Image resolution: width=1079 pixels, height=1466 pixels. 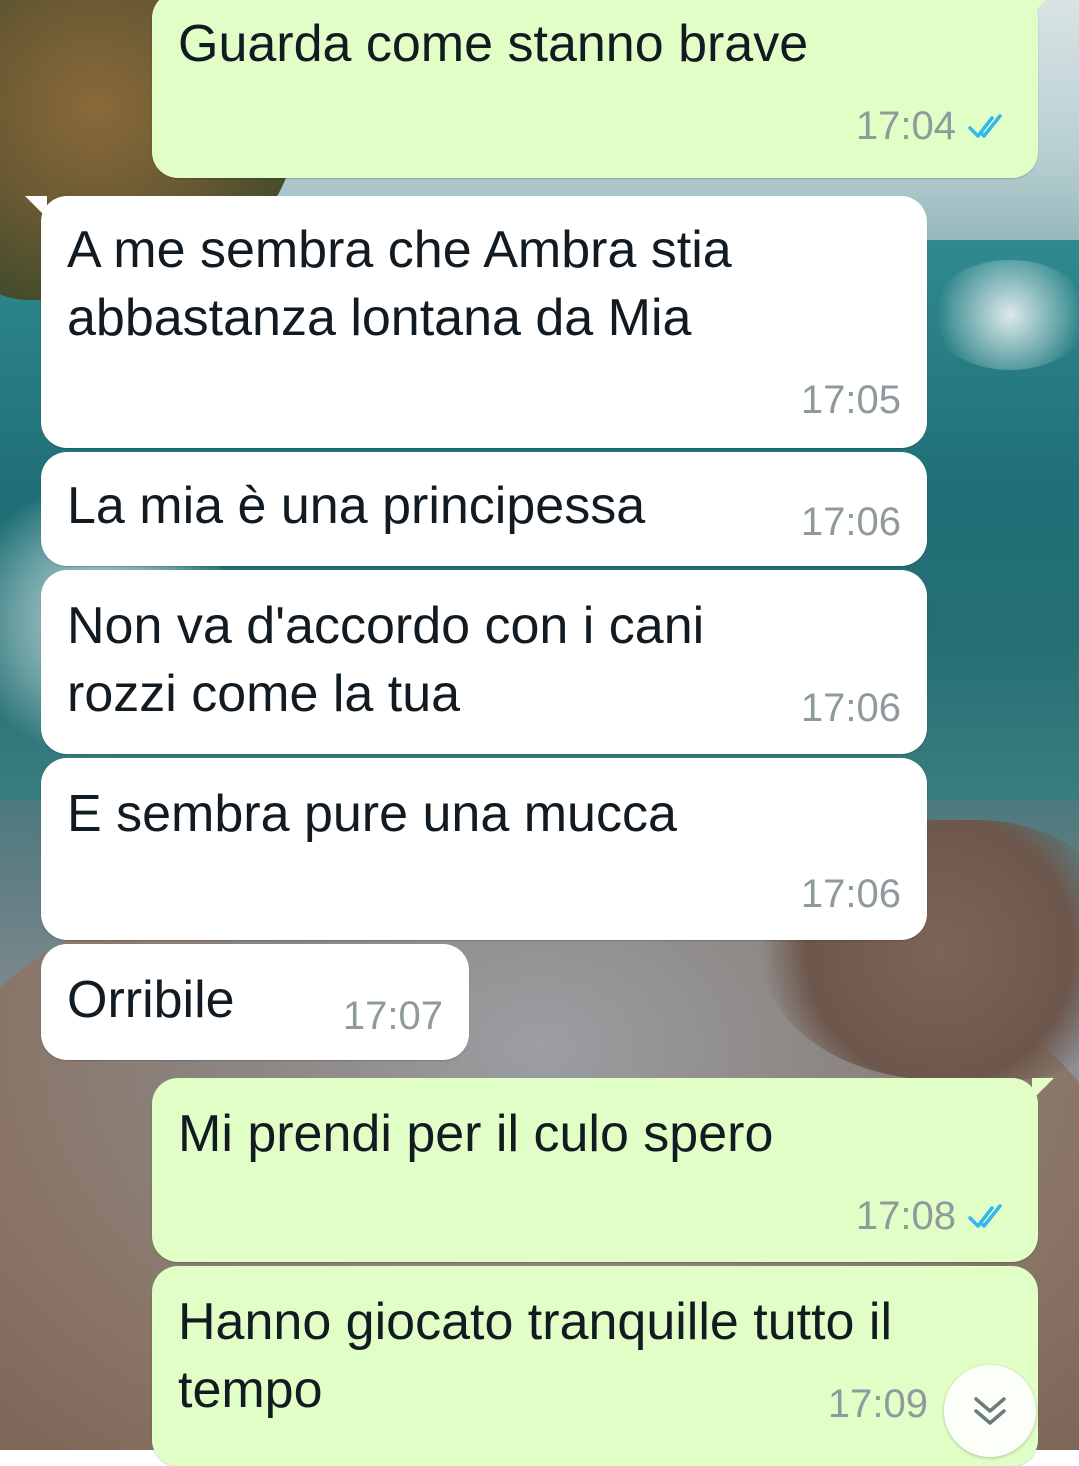 What do you see at coordinates (484, 849) in the screenshot?
I see `message-bubble-incoming: E sembra pure una mucca 17:06` at bounding box center [484, 849].